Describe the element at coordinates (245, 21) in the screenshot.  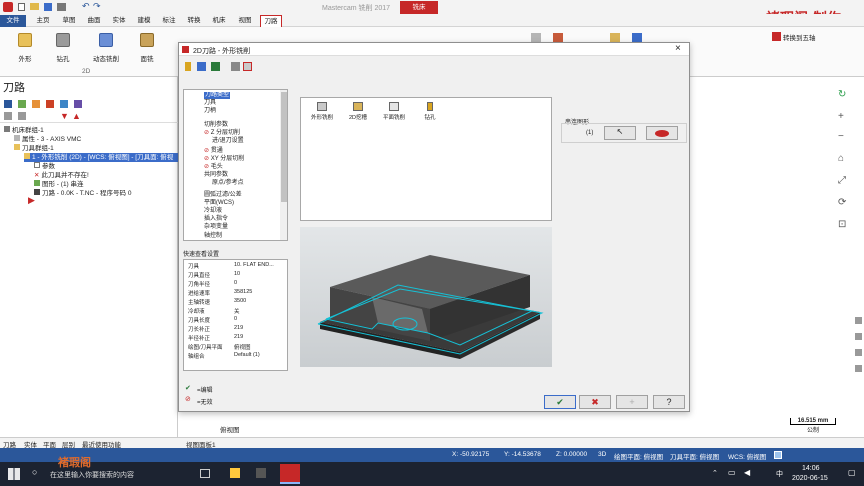
I see `tab-view: 视图` at that location.